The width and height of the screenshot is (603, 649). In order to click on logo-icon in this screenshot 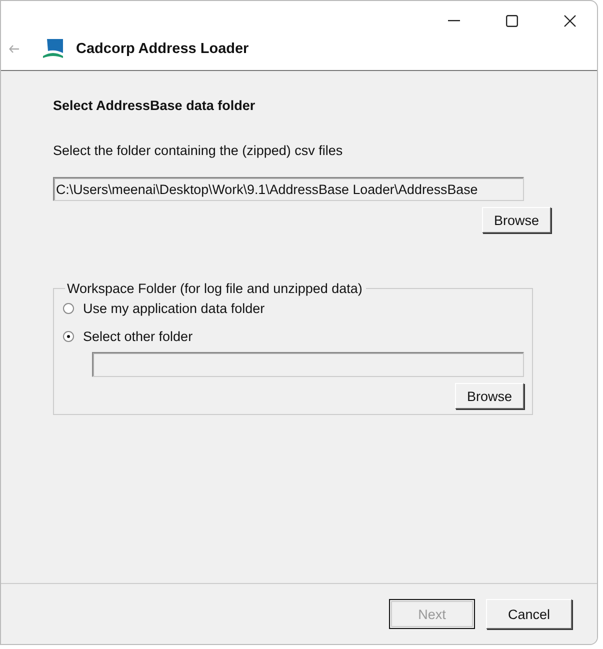, I will do `click(53, 49)`.